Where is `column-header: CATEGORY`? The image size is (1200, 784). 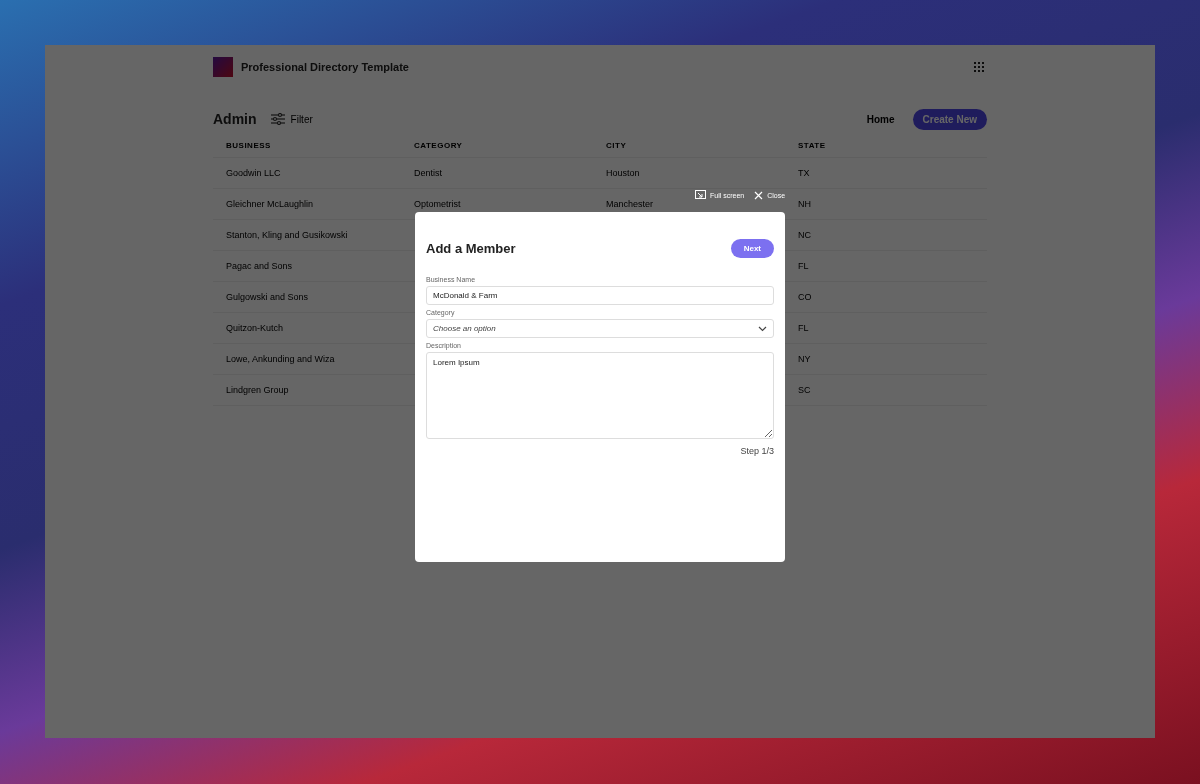
column-header: CATEGORY is located at coordinates (439, 145).